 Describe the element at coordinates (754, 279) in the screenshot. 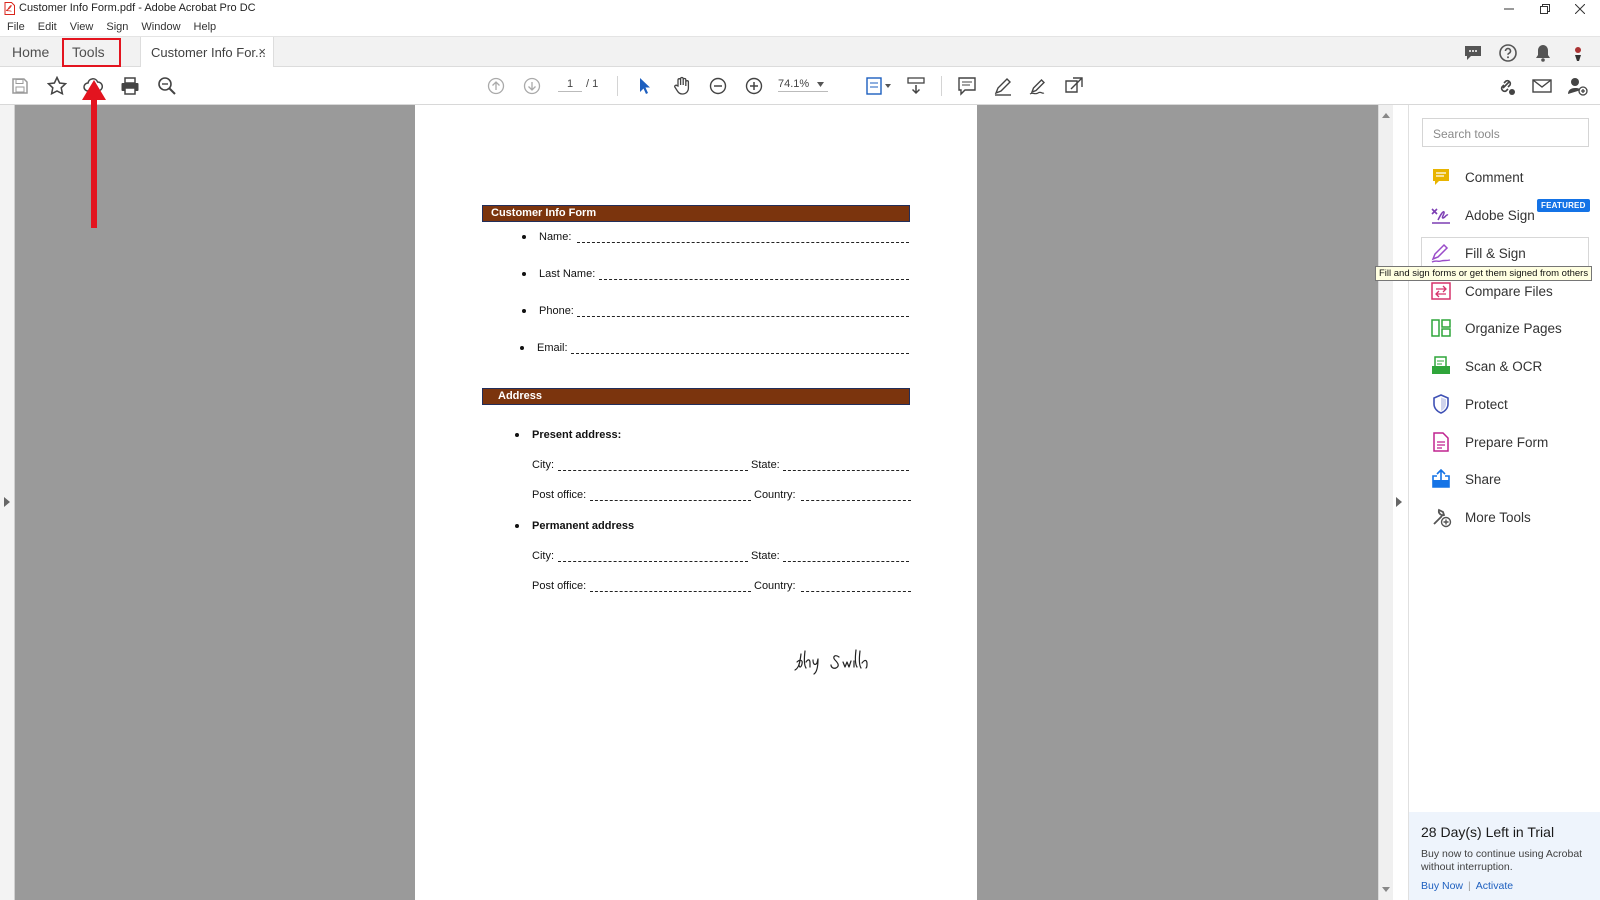

I see `last-name-field-line` at that location.